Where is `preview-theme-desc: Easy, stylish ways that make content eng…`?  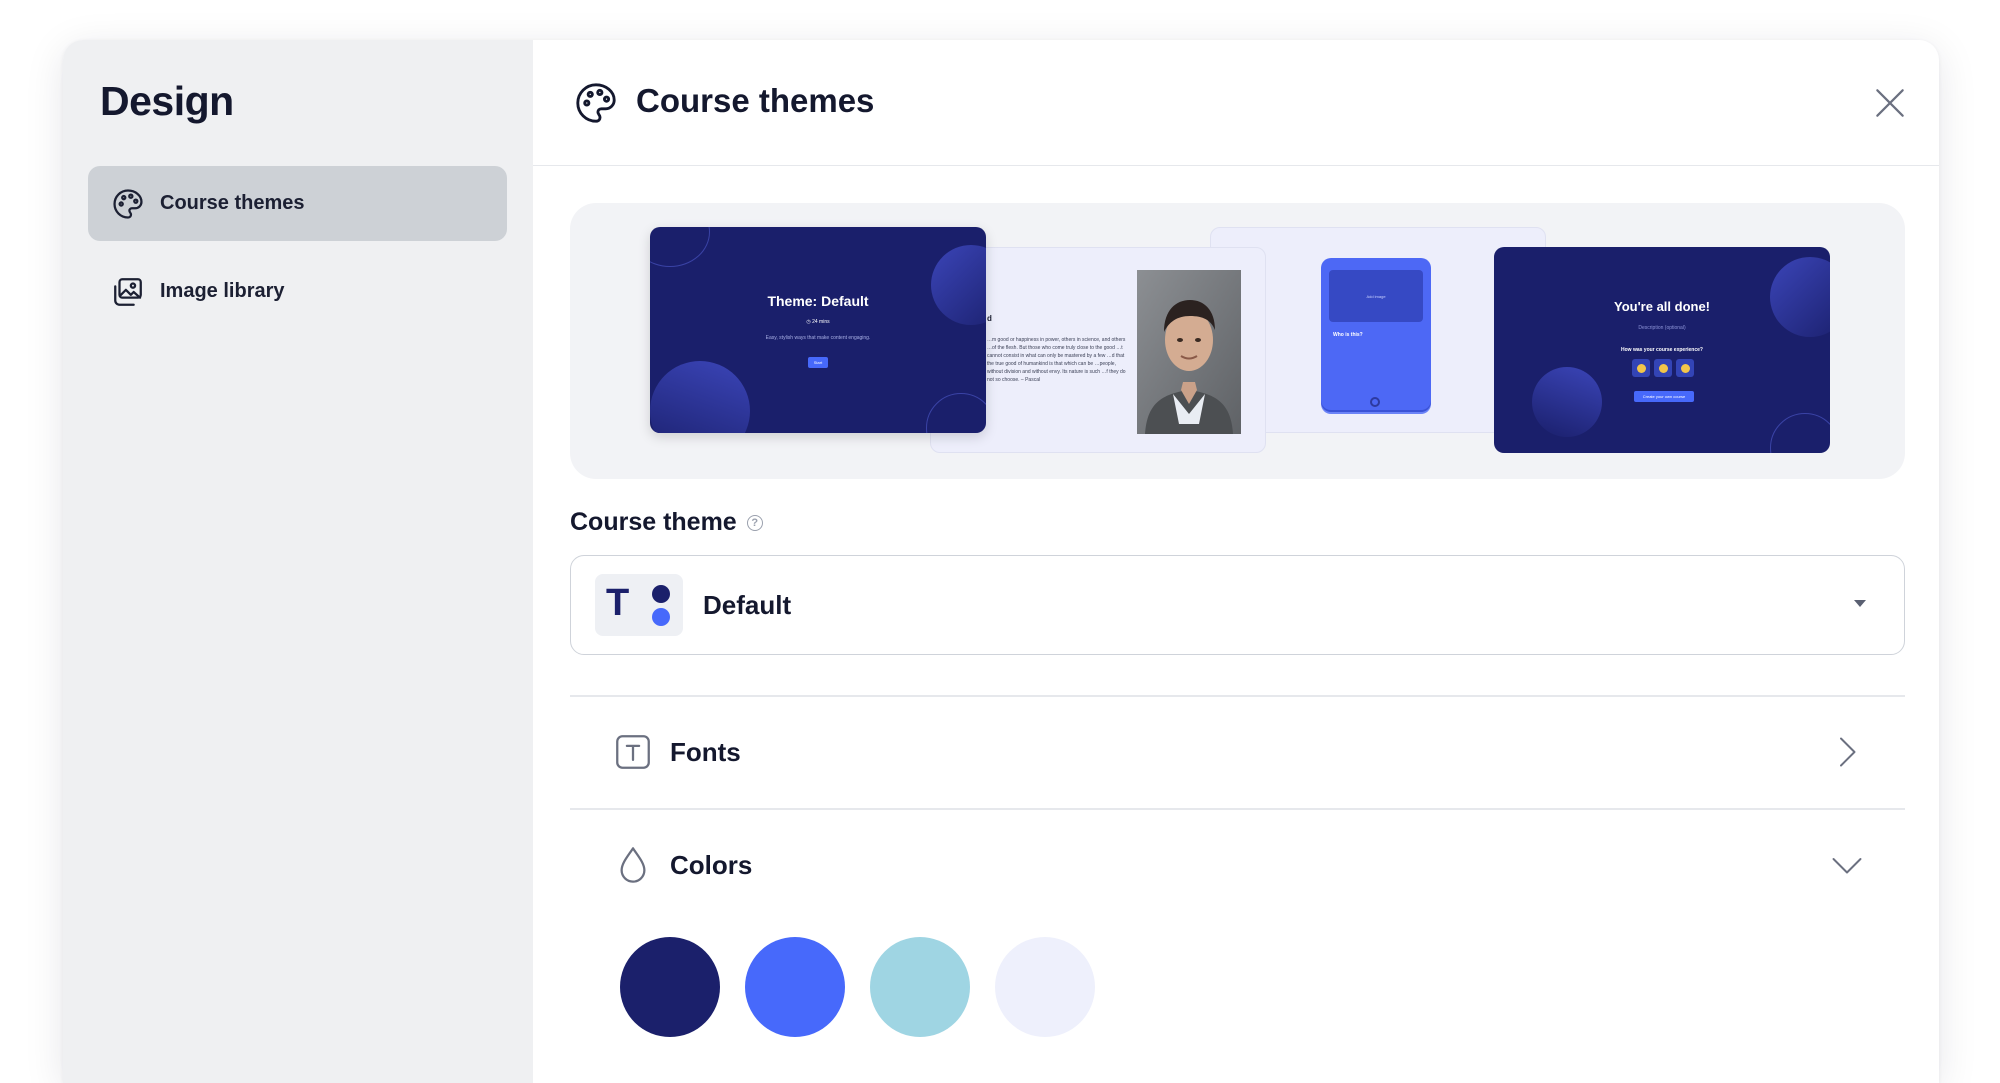 preview-theme-desc: Easy, stylish ways that make content eng… is located at coordinates (818, 338).